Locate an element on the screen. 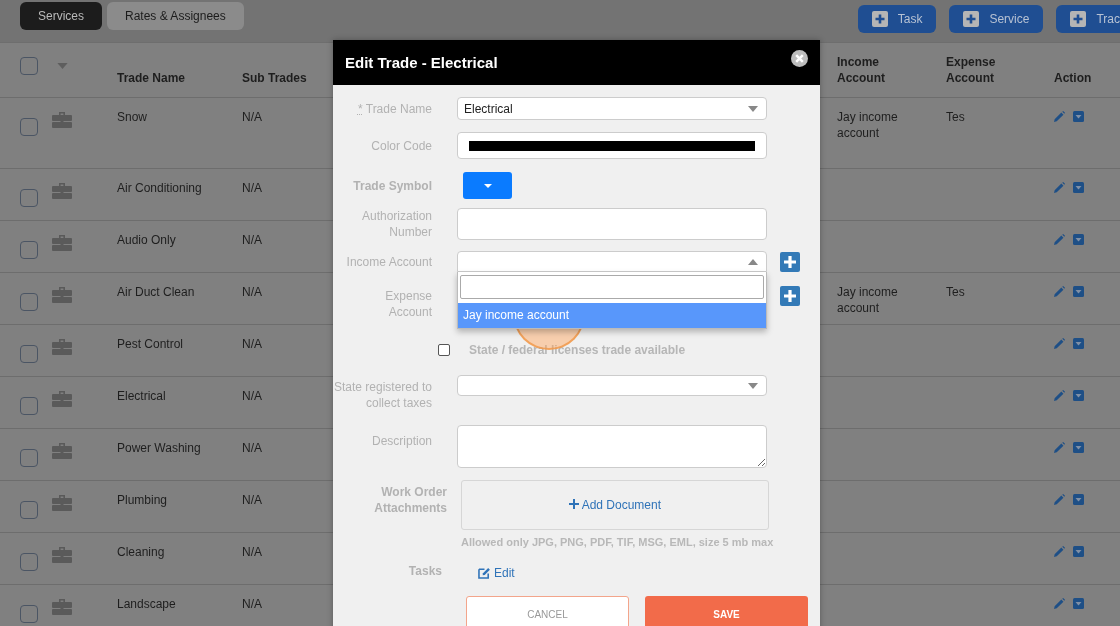 The width and height of the screenshot is (1120, 626). add-button: Service is located at coordinates (996, 19).